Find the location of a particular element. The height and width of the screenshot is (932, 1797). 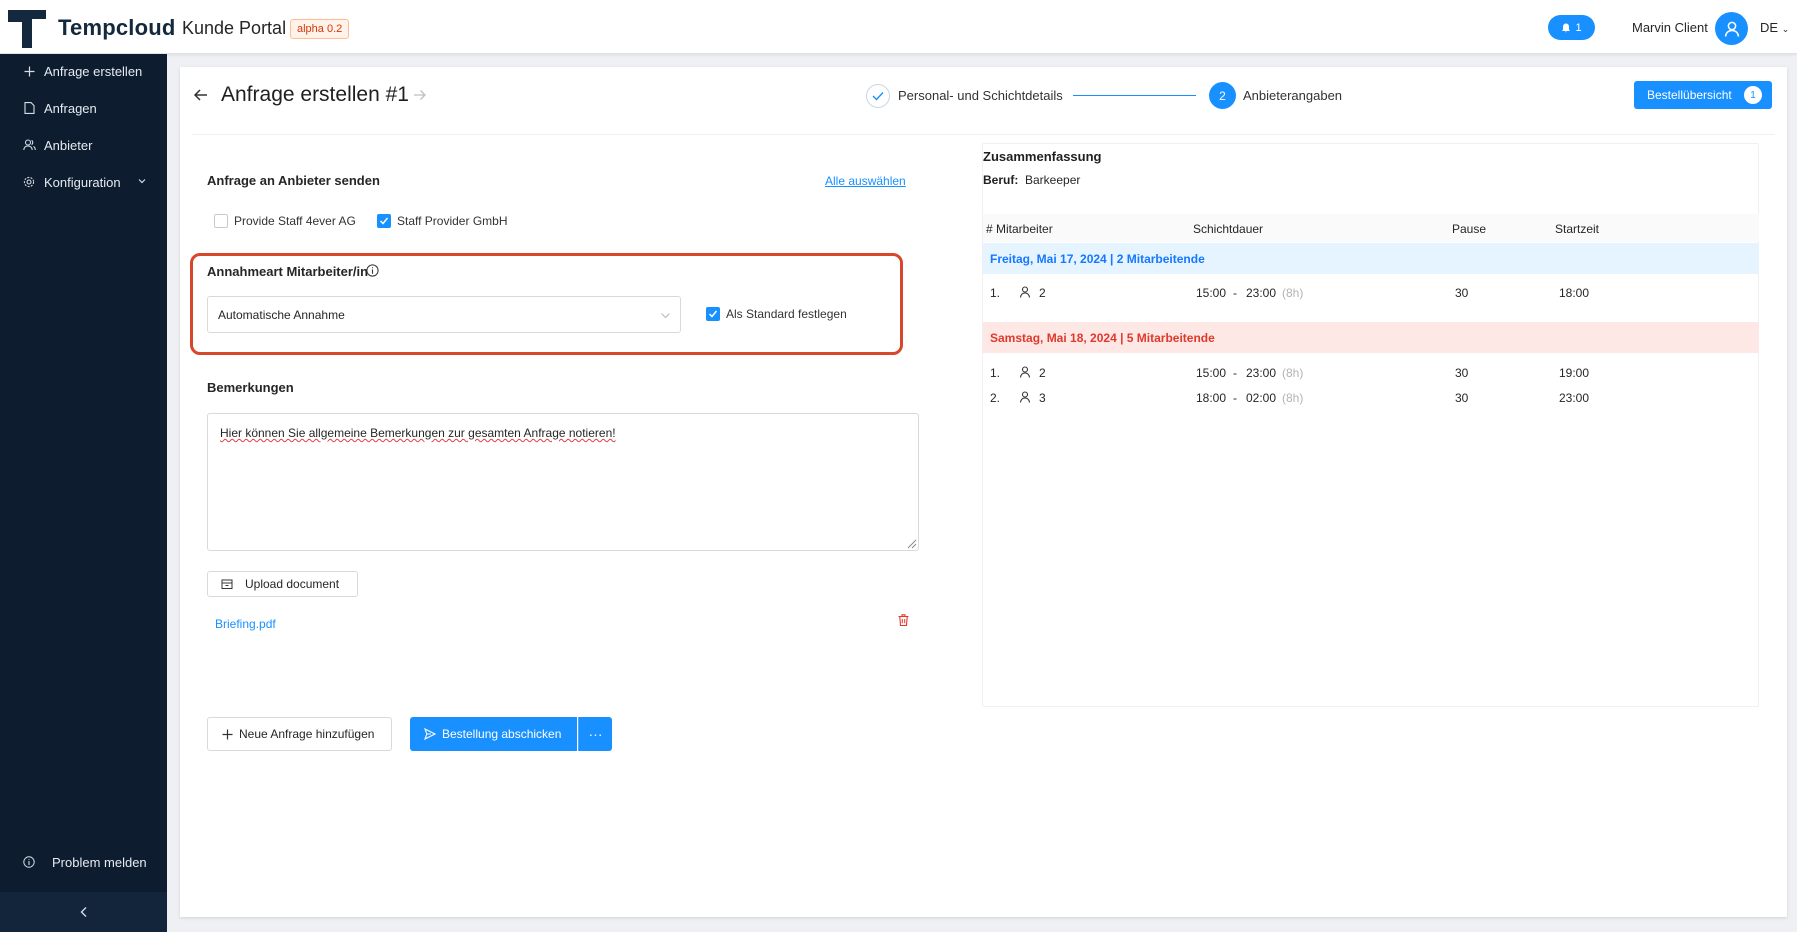

step-2-number: 2 is located at coordinates (1222, 95).